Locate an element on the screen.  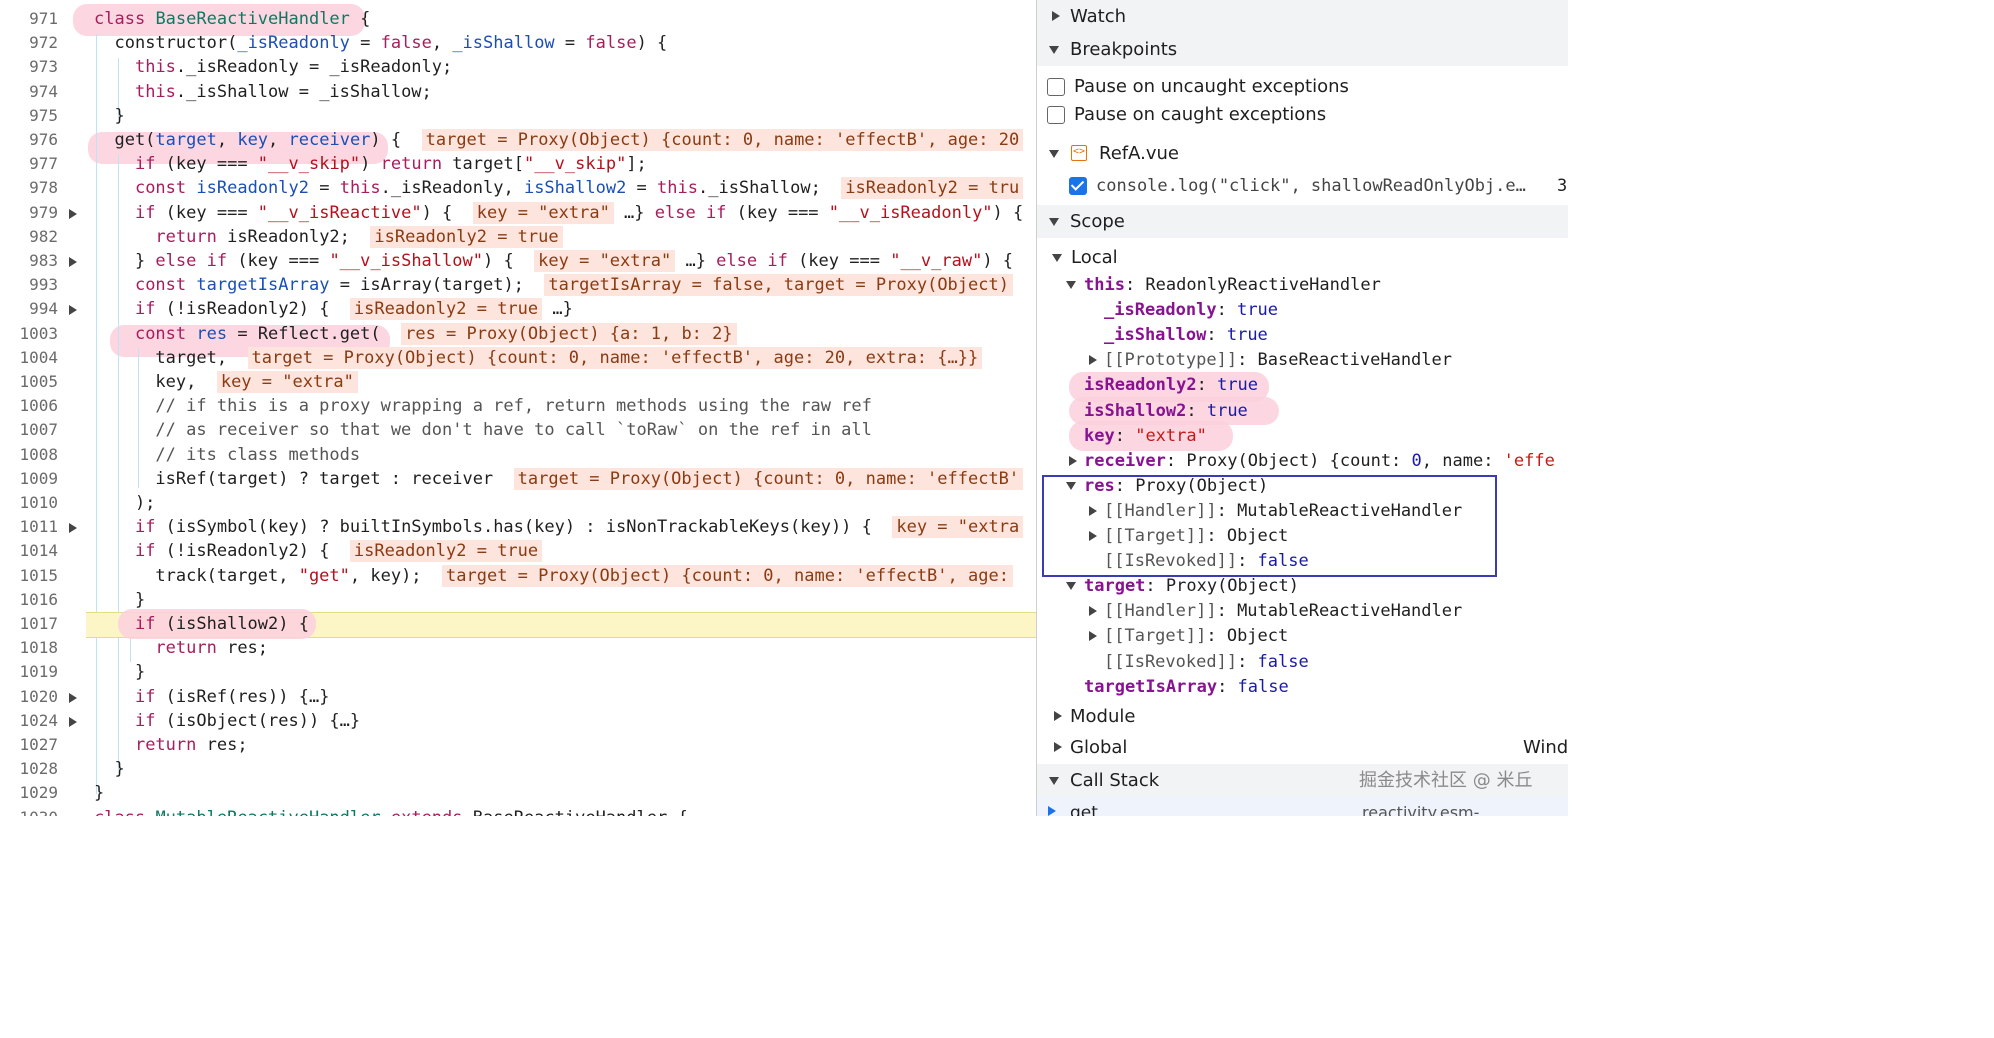
scope-variable: this: ReadonlyReactiveHandler is located at coordinates (1232, 285).